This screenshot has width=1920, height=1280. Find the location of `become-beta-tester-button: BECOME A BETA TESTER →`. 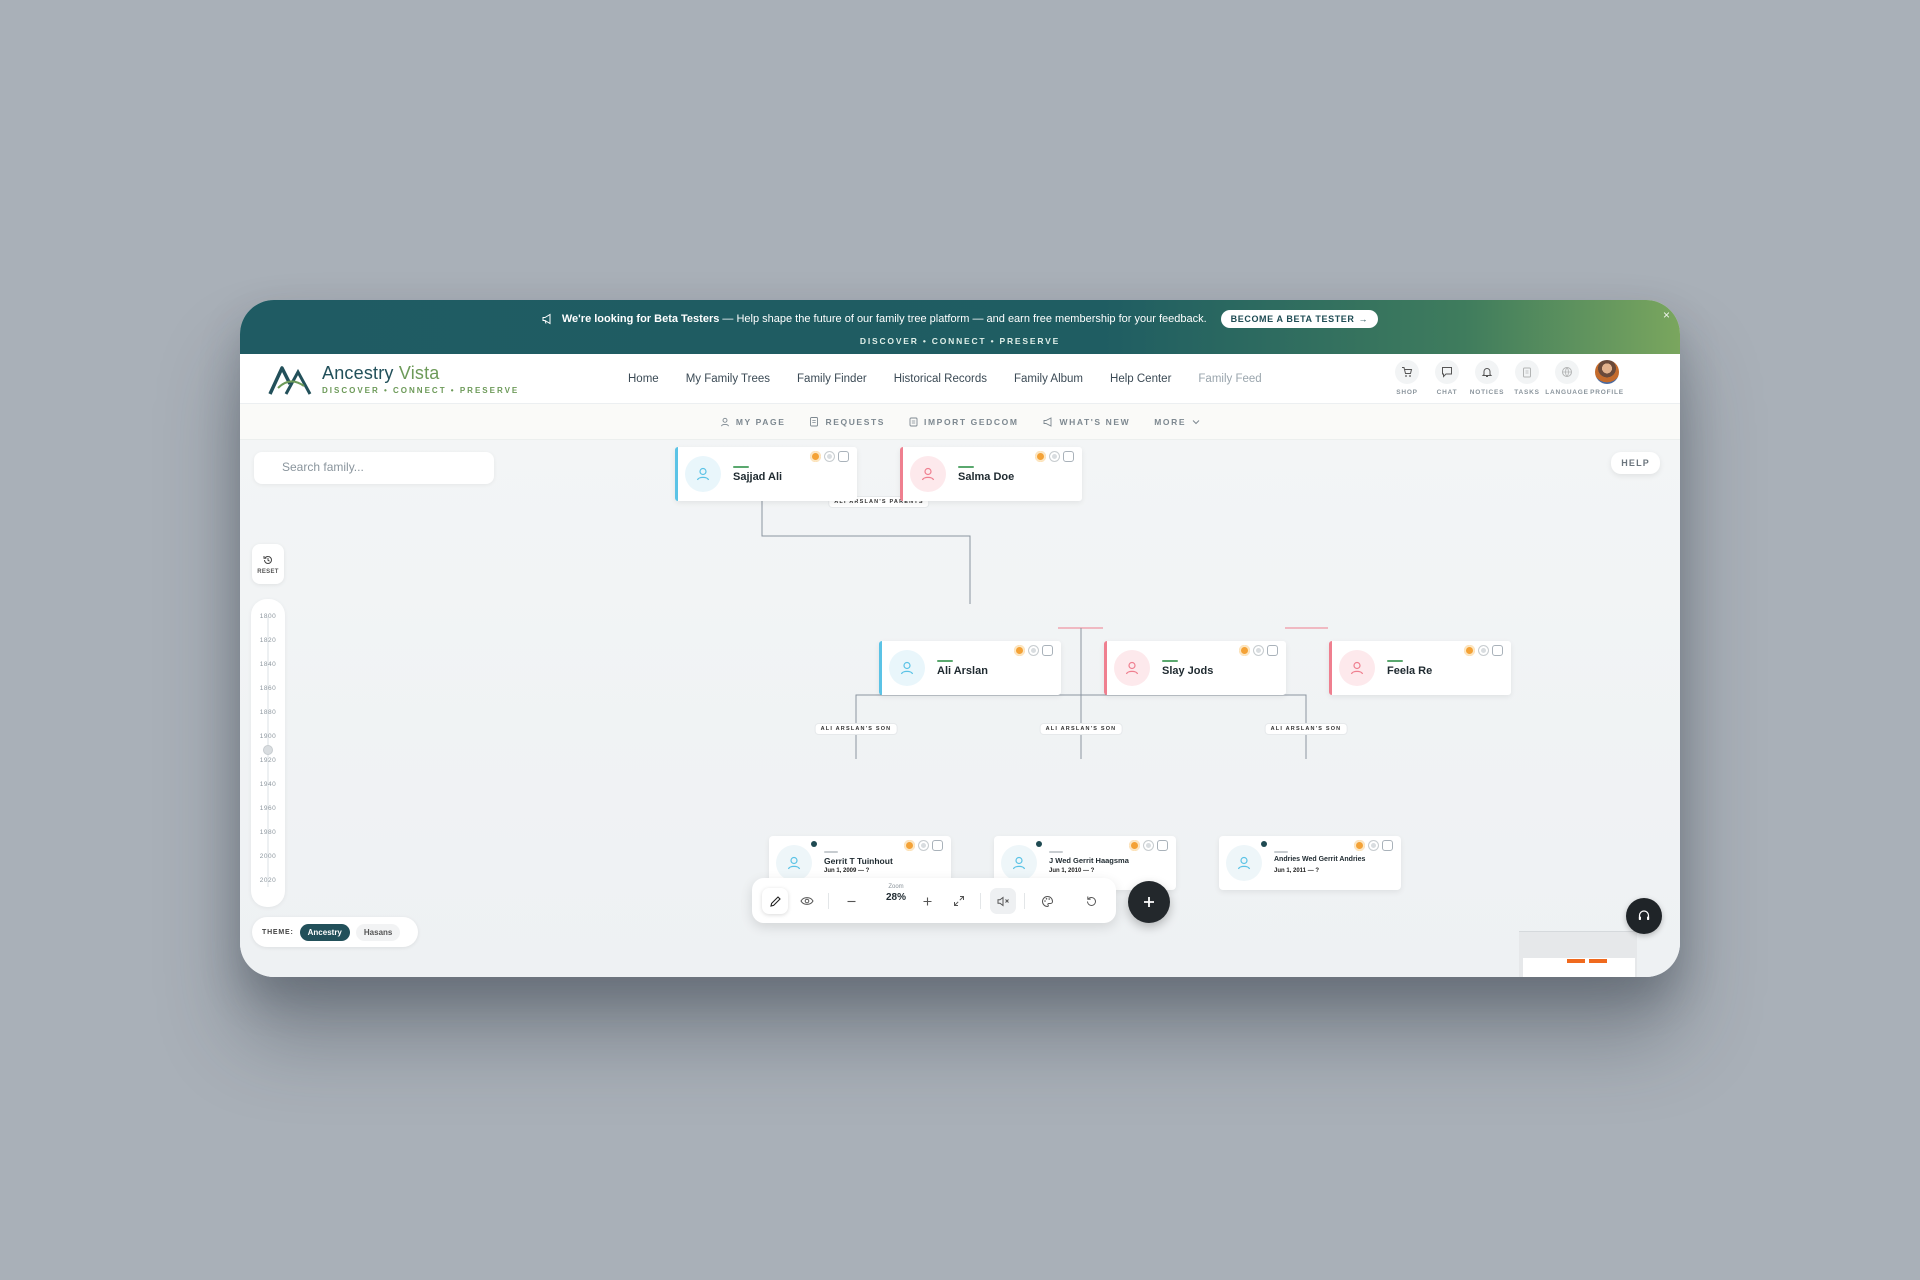

become-beta-tester-button: BECOME A BETA TESTER → is located at coordinates (1299, 319).